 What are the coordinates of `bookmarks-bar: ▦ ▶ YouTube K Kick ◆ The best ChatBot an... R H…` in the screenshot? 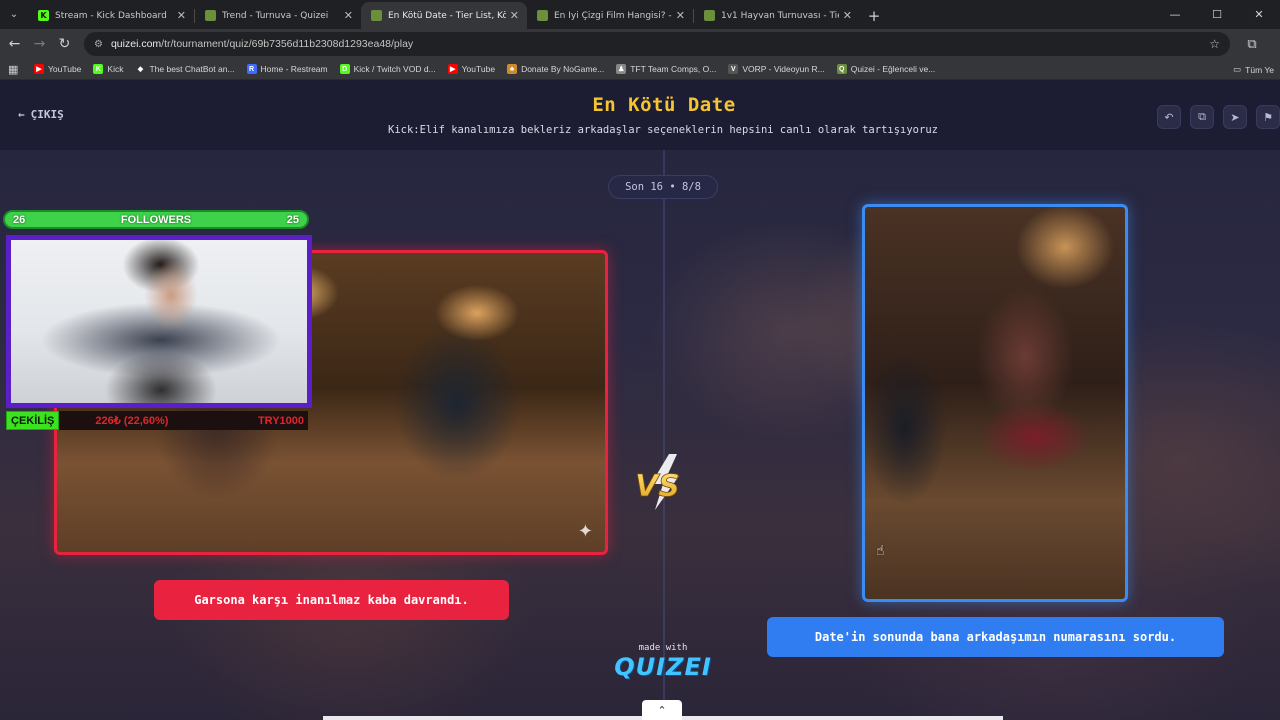 It's located at (640, 69).